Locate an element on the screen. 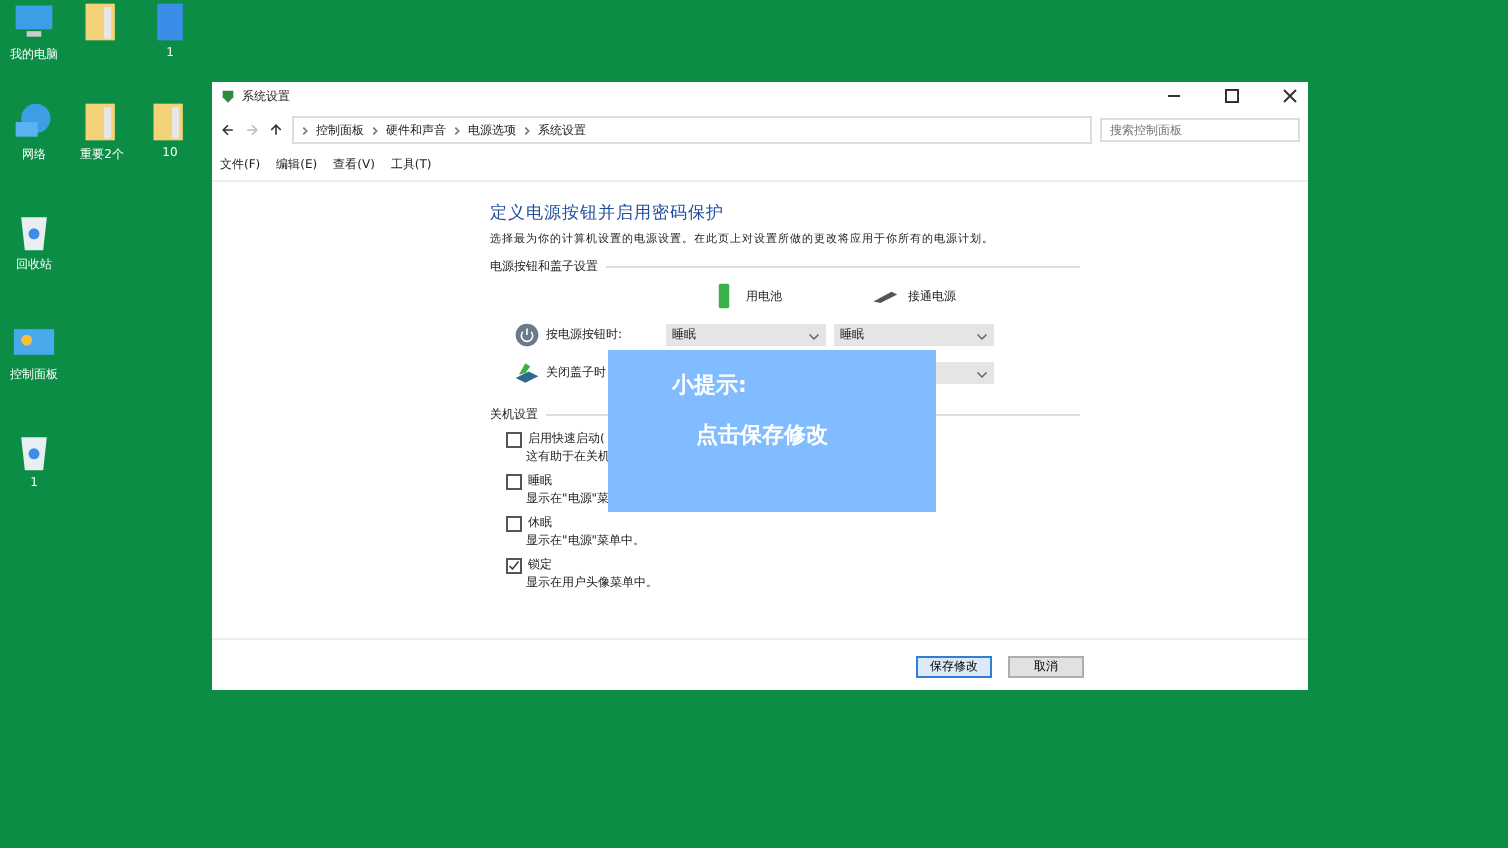 The height and width of the screenshot is (848, 1508). forward-arrow-icon is located at coordinates (252, 130).